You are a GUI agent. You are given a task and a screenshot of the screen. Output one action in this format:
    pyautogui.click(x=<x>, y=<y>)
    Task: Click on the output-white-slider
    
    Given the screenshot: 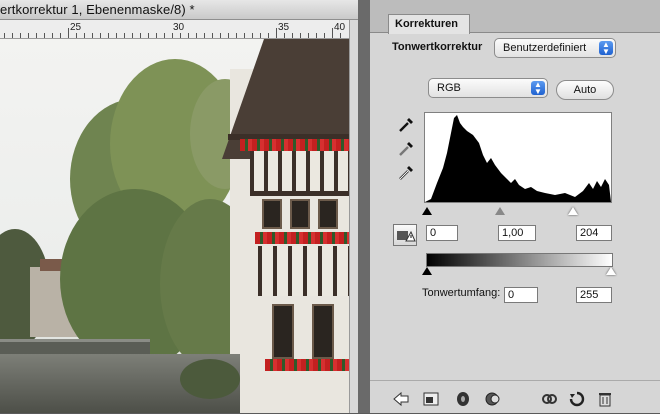 What is the action you would take?
    pyautogui.click(x=611, y=271)
    